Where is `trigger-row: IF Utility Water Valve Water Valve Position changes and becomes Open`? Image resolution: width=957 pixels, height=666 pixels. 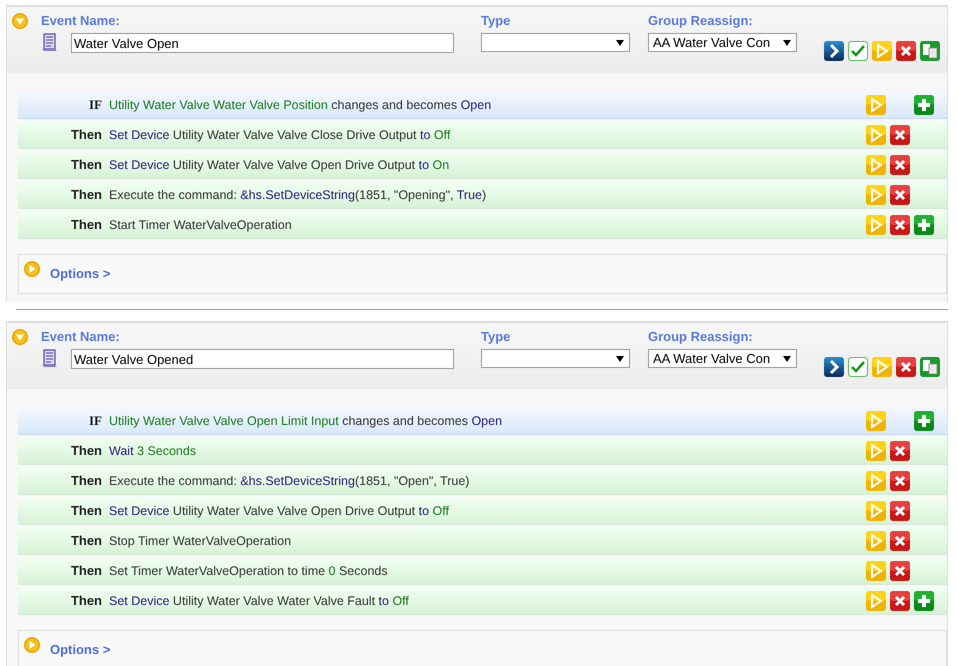 trigger-row: IF Utility Water Valve Water Valve Position changes and becomes Open is located at coordinates (482, 105).